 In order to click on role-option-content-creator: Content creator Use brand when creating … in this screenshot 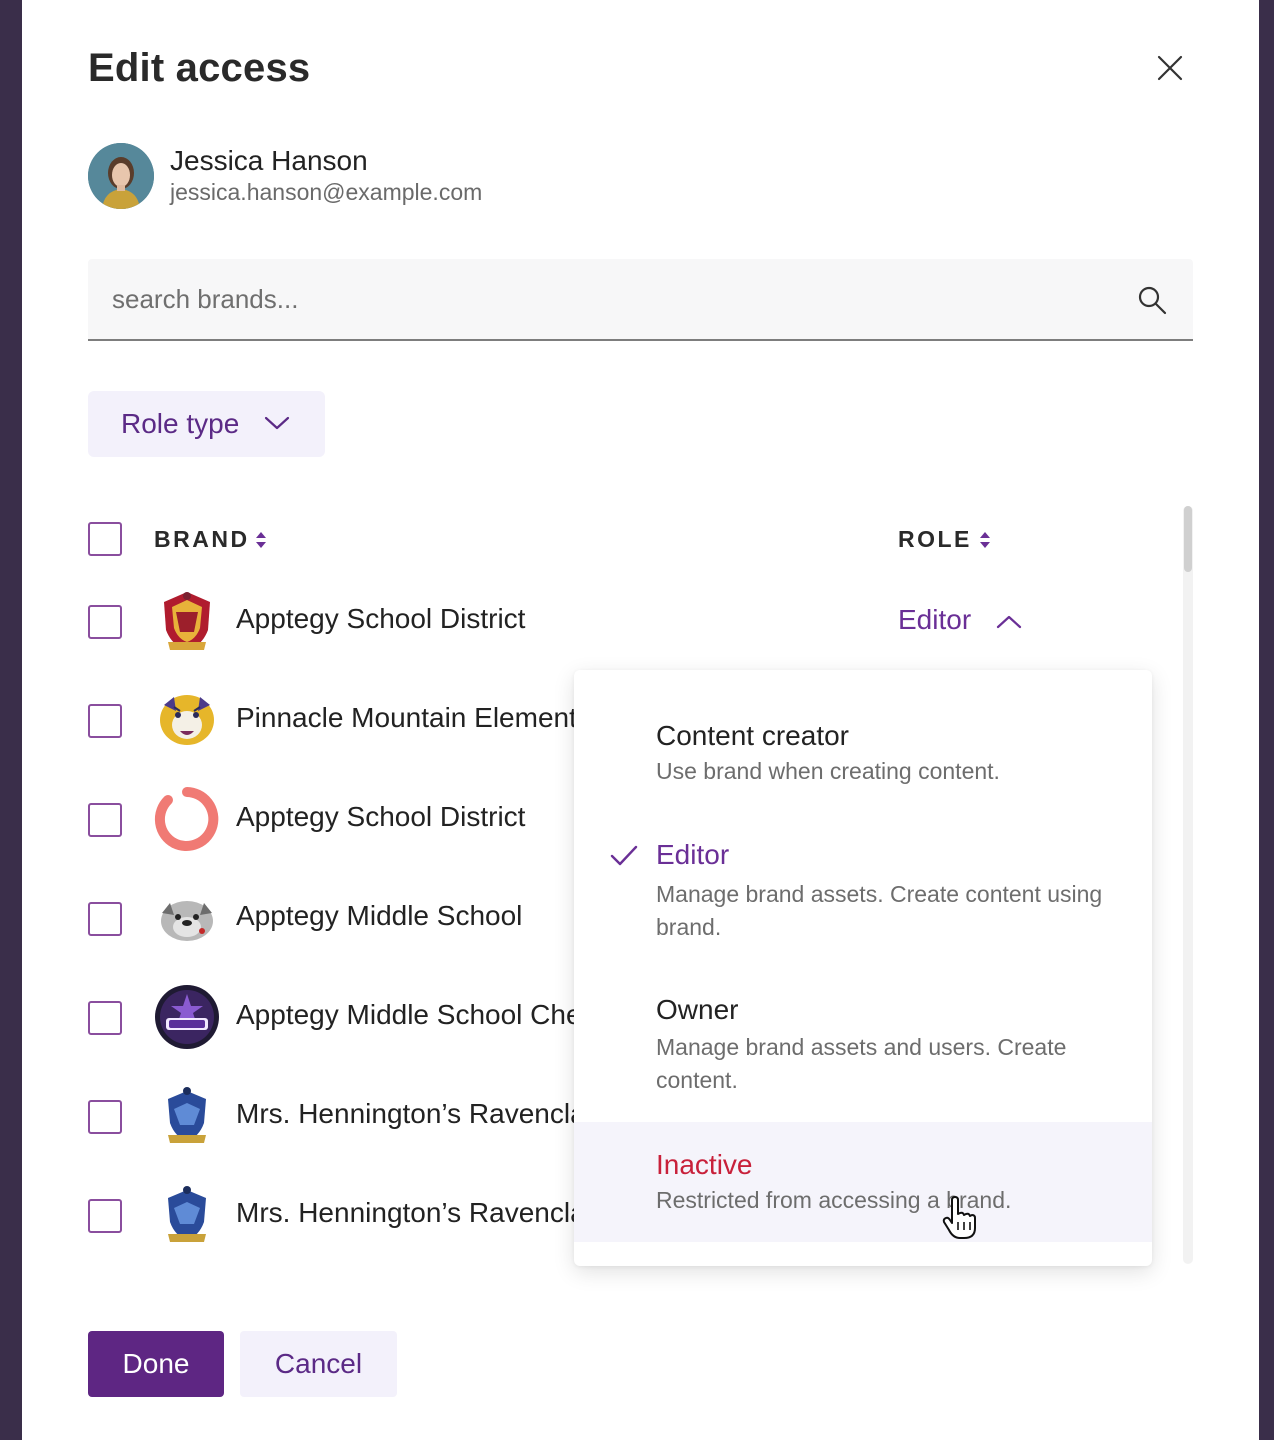, I will do `click(863, 736)`.